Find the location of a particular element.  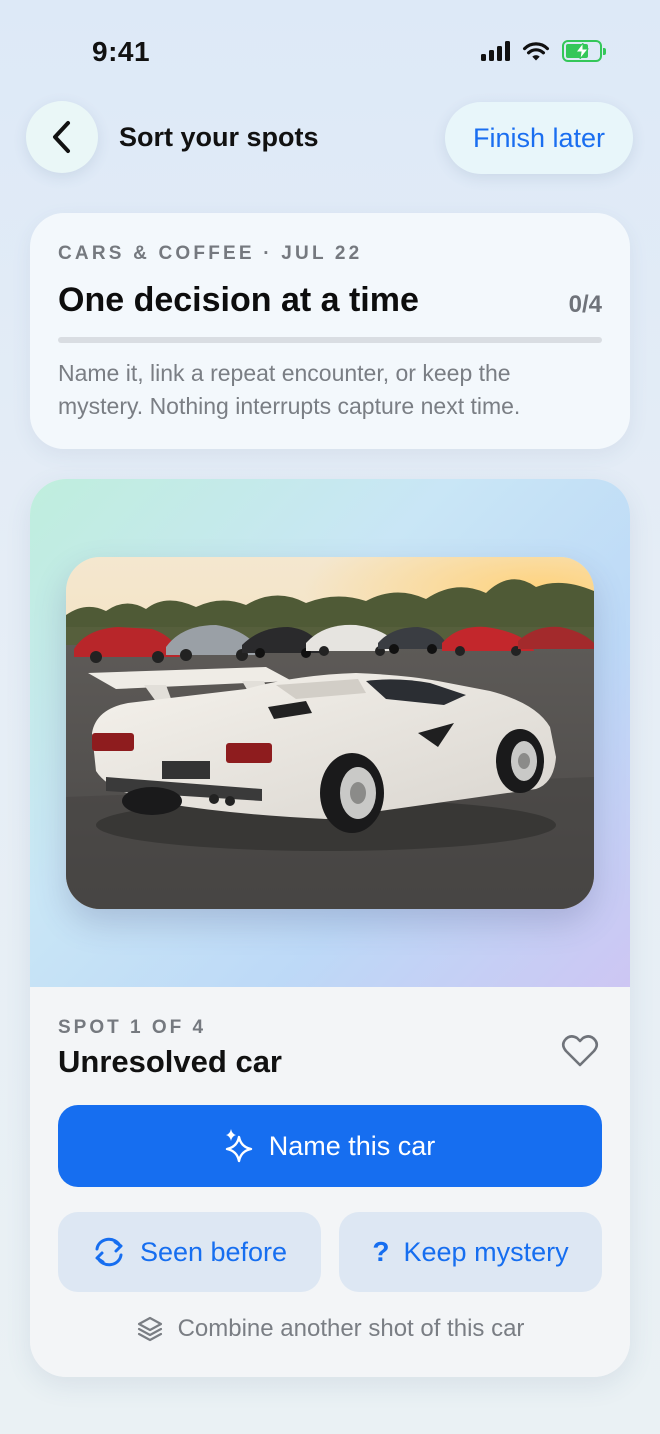

keep-mystery-button: ? Keep mystery is located at coordinates (470, 1252).